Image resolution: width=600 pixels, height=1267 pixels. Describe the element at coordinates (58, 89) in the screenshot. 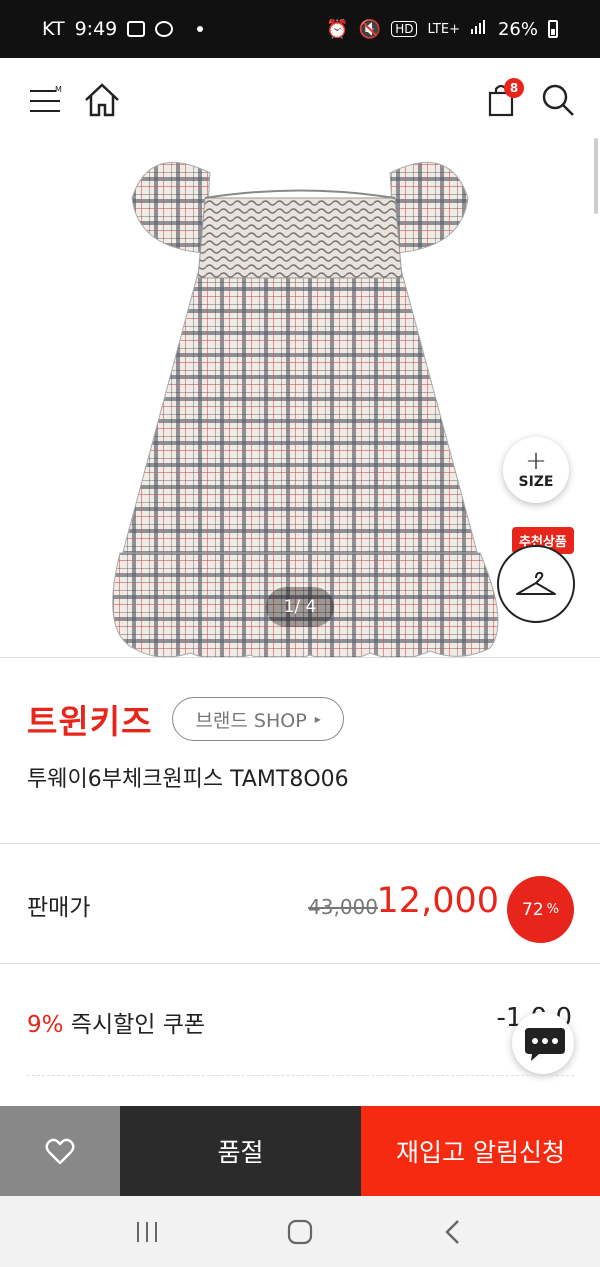

I see `svg-text: M` at that location.